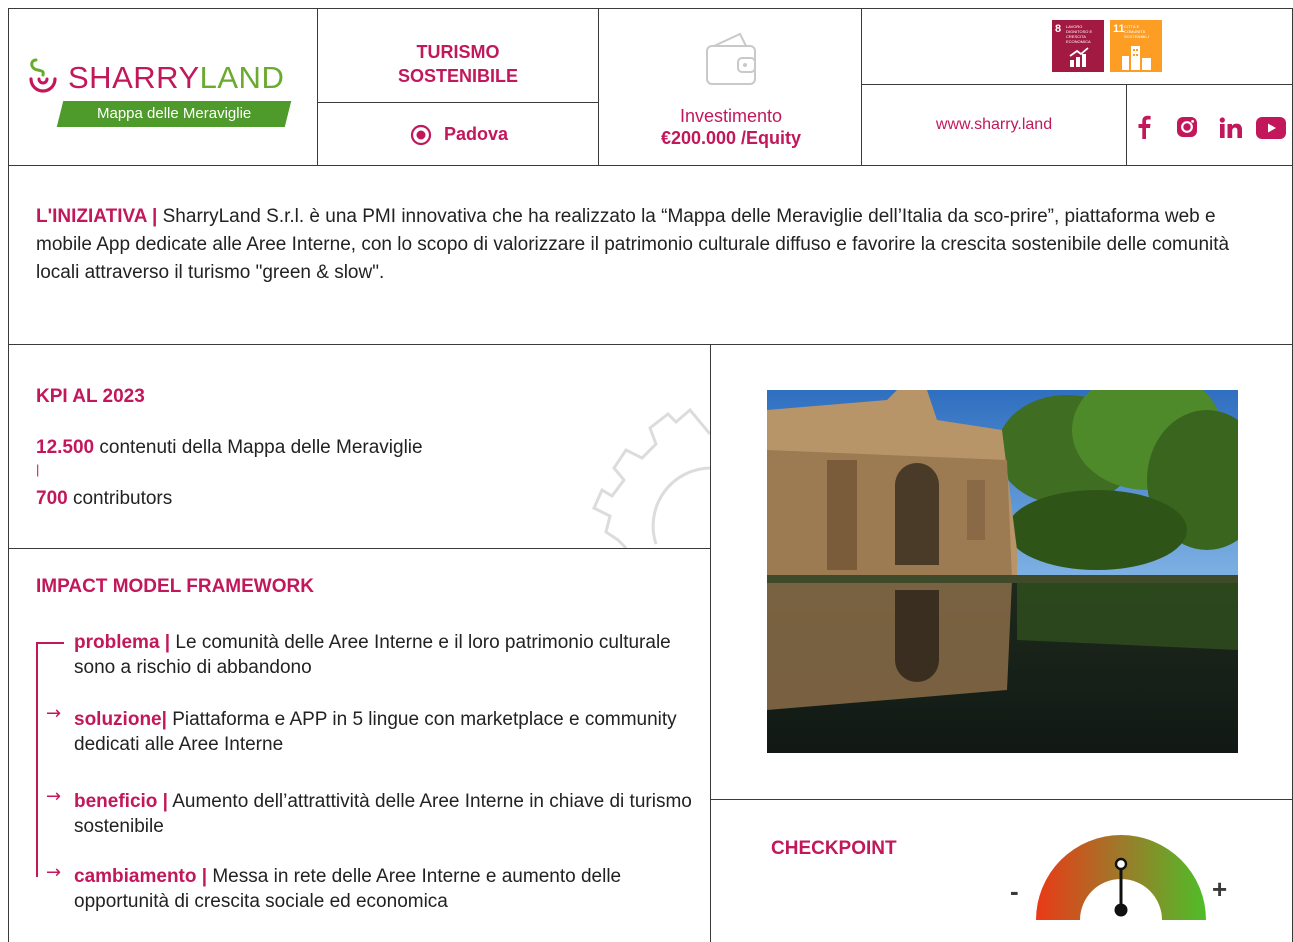  What do you see at coordinates (359, 548) in the screenshot?
I see `kpi-bottom-rule` at bounding box center [359, 548].